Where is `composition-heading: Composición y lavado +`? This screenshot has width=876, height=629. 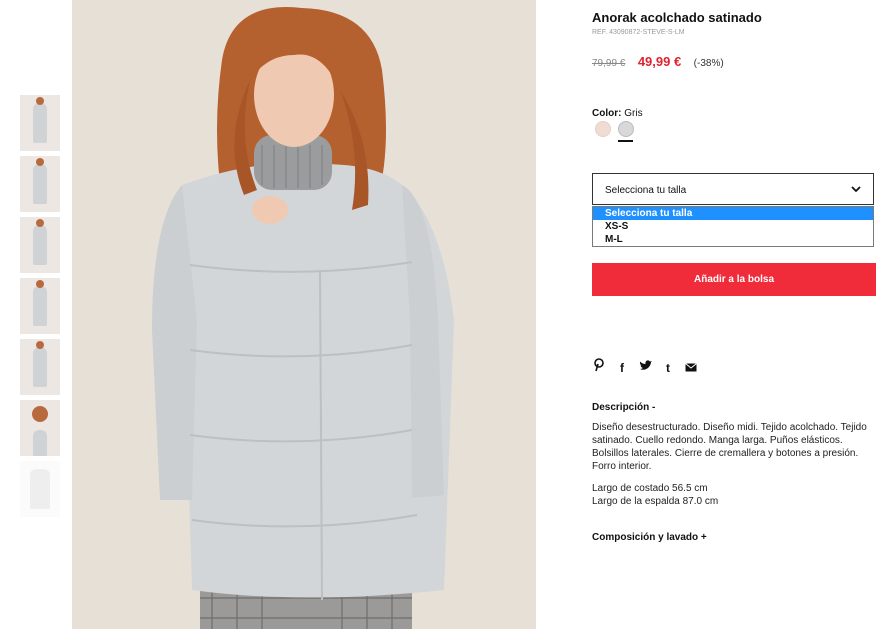 composition-heading: Composición y lavado + is located at coordinates (649, 537).